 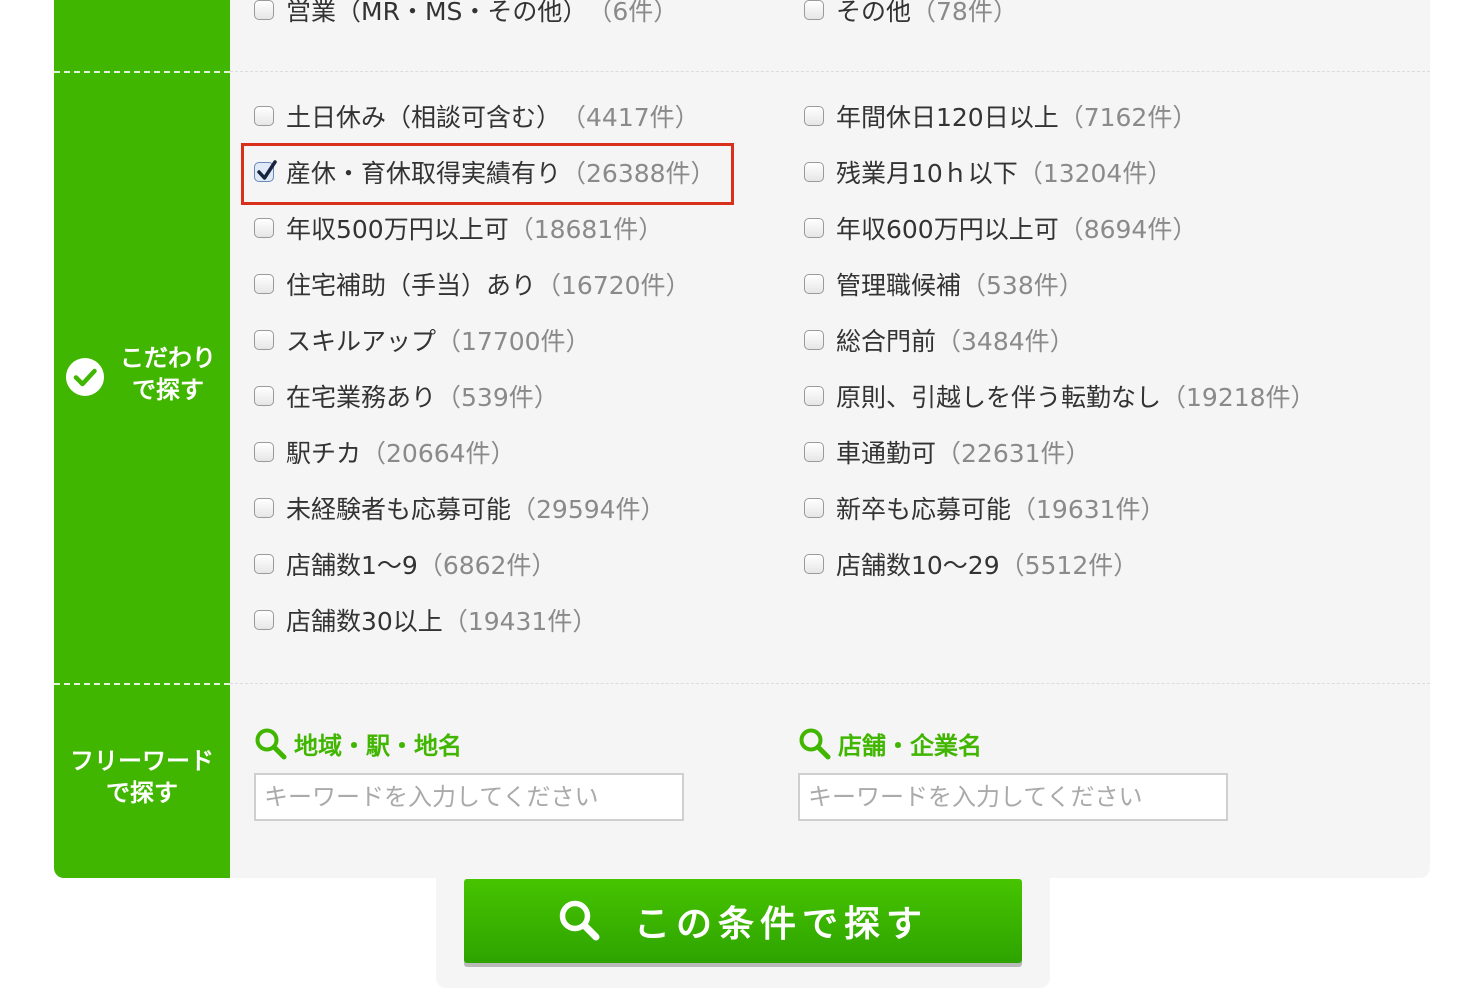 What do you see at coordinates (886, 341) in the screenshot?
I see `checkbox-label: 総合門前` at bounding box center [886, 341].